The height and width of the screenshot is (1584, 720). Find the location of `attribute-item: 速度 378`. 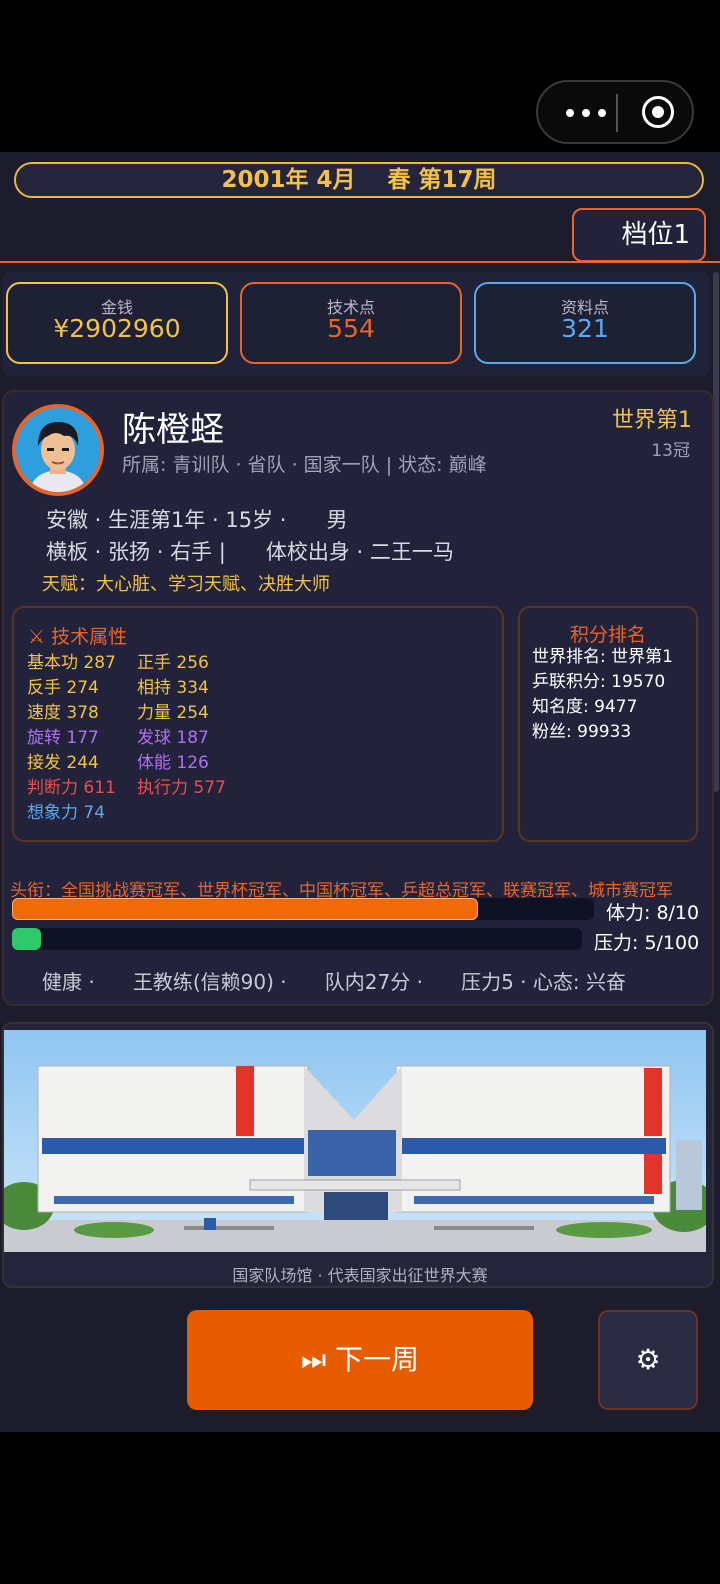

attribute-item: 速度 378 is located at coordinates (63, 713).